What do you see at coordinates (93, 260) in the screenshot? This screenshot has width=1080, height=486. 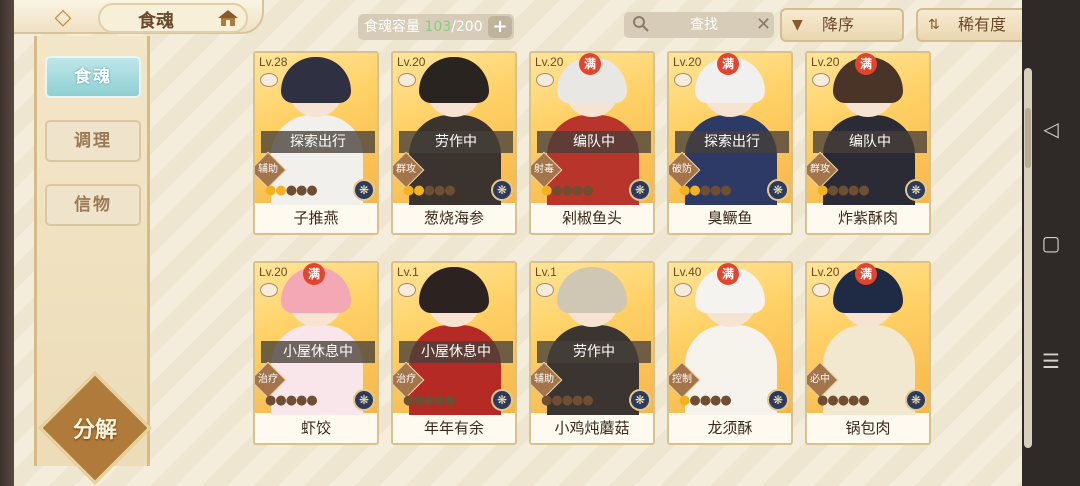 I see `sidebar: 食魂 调理 信物 分解` at bounding box center [93, 260].